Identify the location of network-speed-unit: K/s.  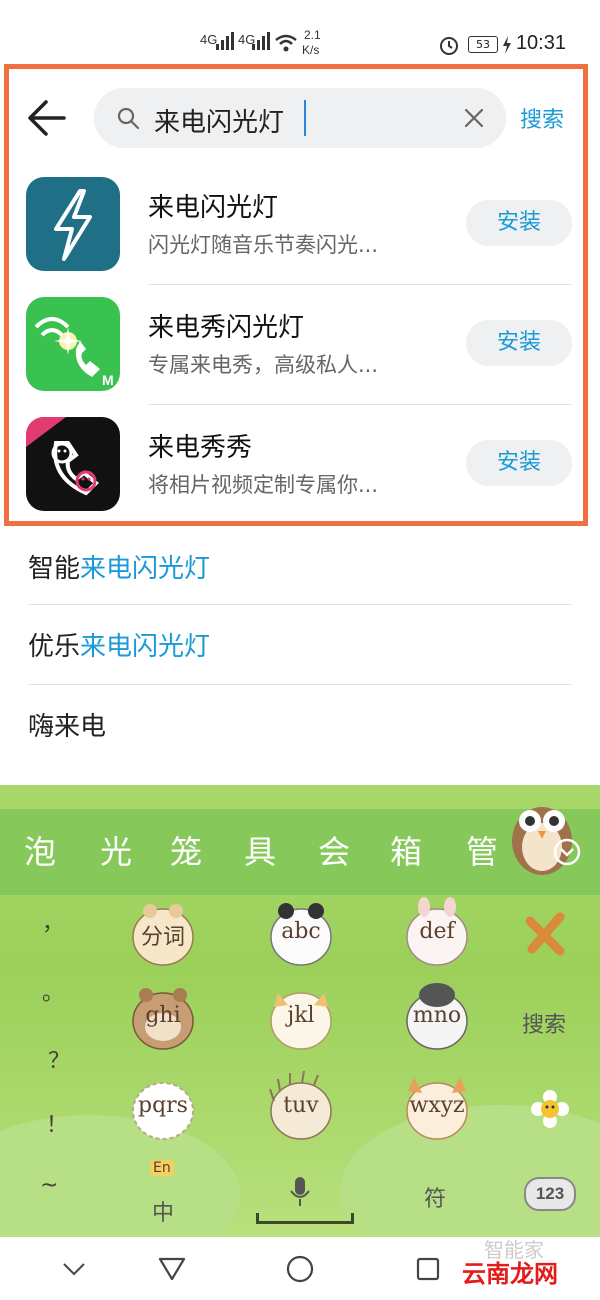
(311, 50).